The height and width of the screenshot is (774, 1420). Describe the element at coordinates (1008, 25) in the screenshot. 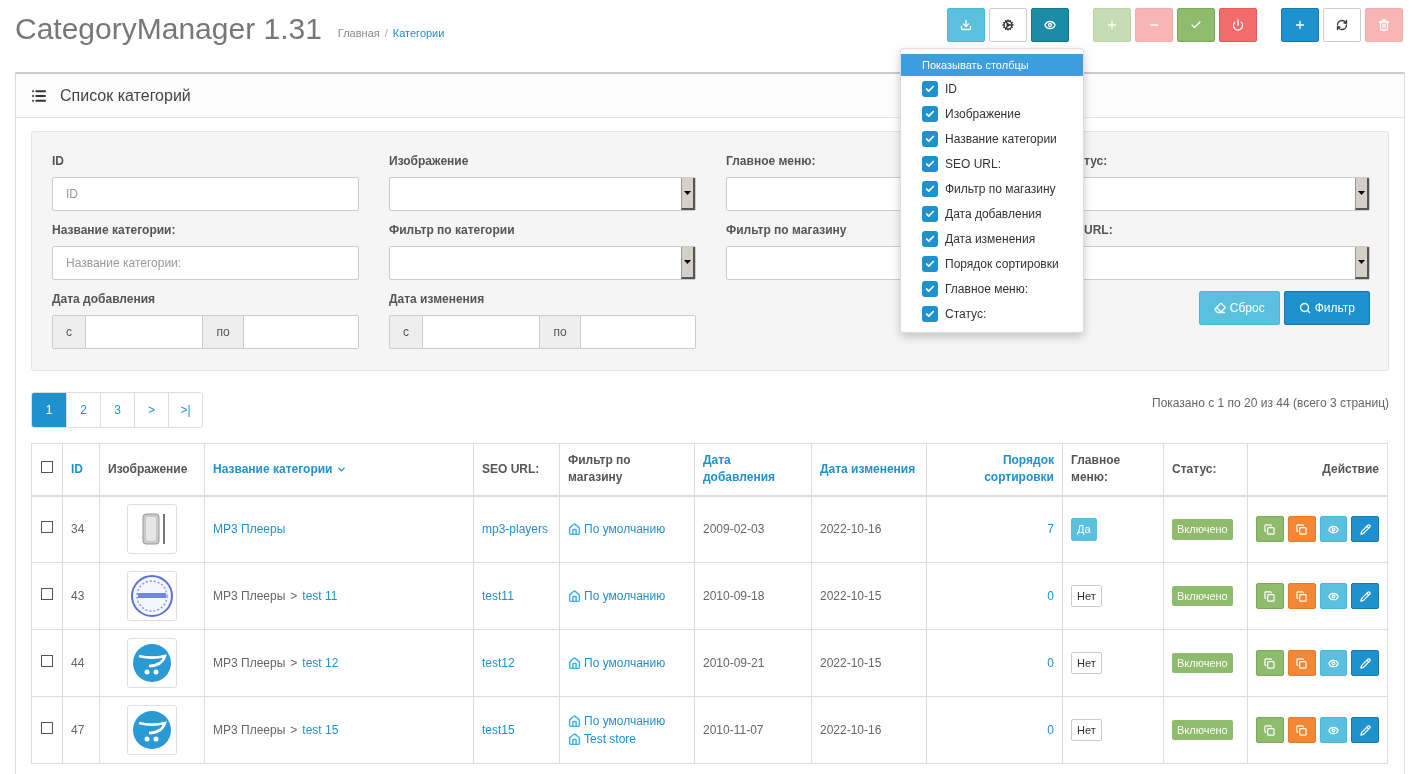

I see `gears-icon` at that location.